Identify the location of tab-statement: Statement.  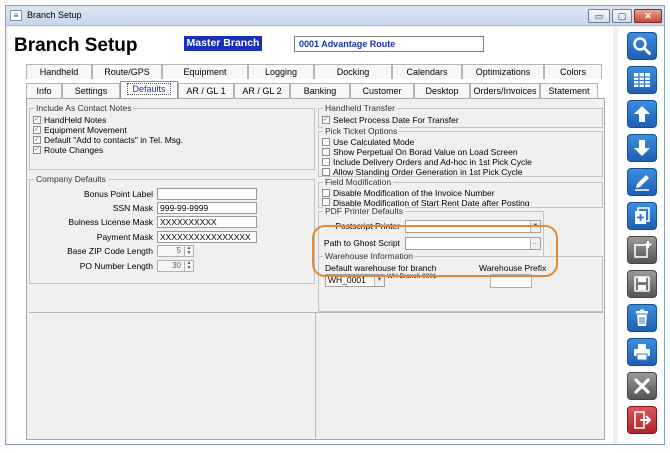
(569, 90).